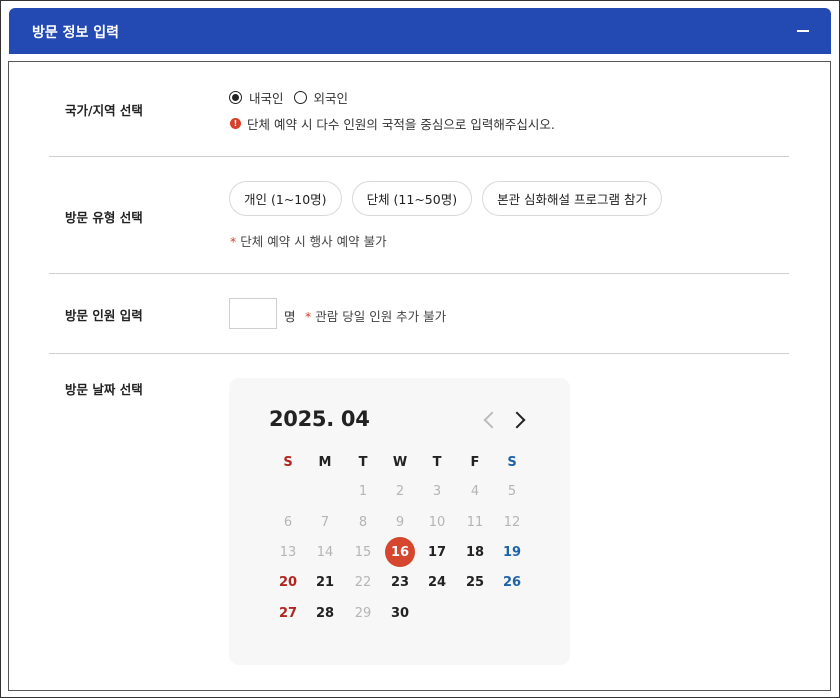 The height and width of the screenshot is (698, 840). Describe the element at coordinates (475, 491) in the screenshot. I see `calendar-day: 4` at that location.